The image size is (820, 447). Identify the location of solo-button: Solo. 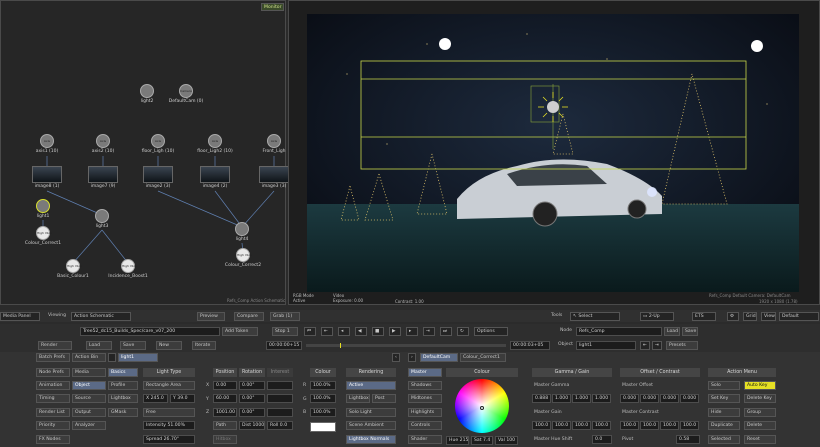
(724, 385).